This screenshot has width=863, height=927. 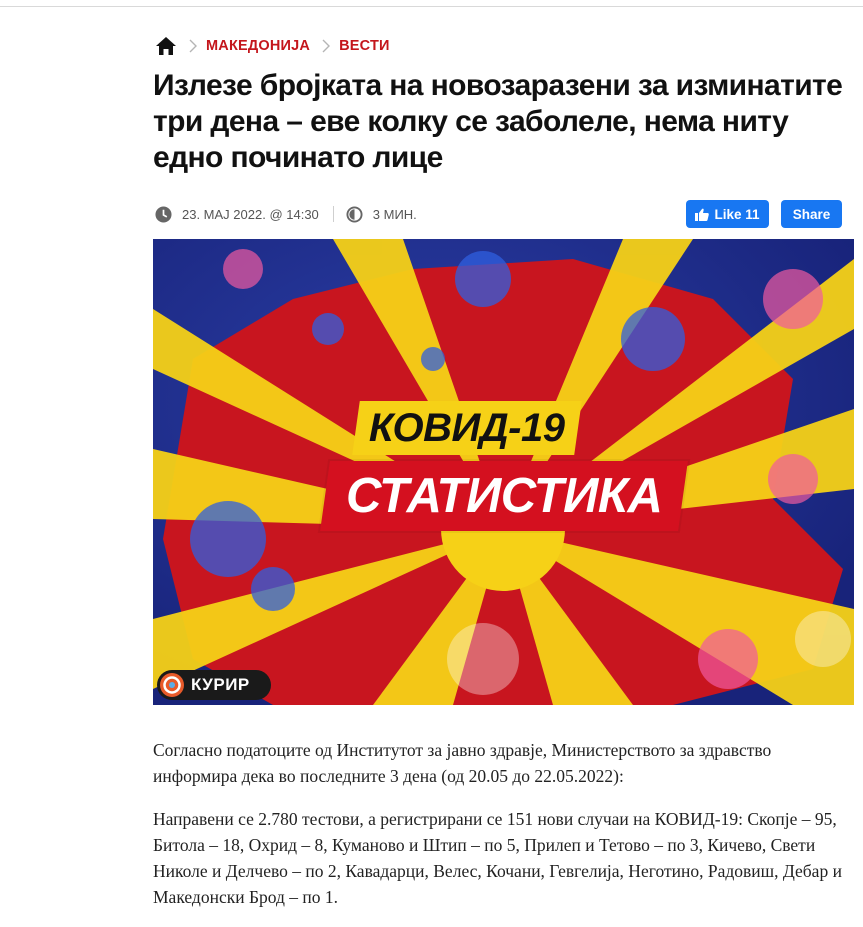 What do you see at coordinates (394, 214) in the screenshot?
I see `read-time: 3 МИН.` at bounding box center [394, 214].